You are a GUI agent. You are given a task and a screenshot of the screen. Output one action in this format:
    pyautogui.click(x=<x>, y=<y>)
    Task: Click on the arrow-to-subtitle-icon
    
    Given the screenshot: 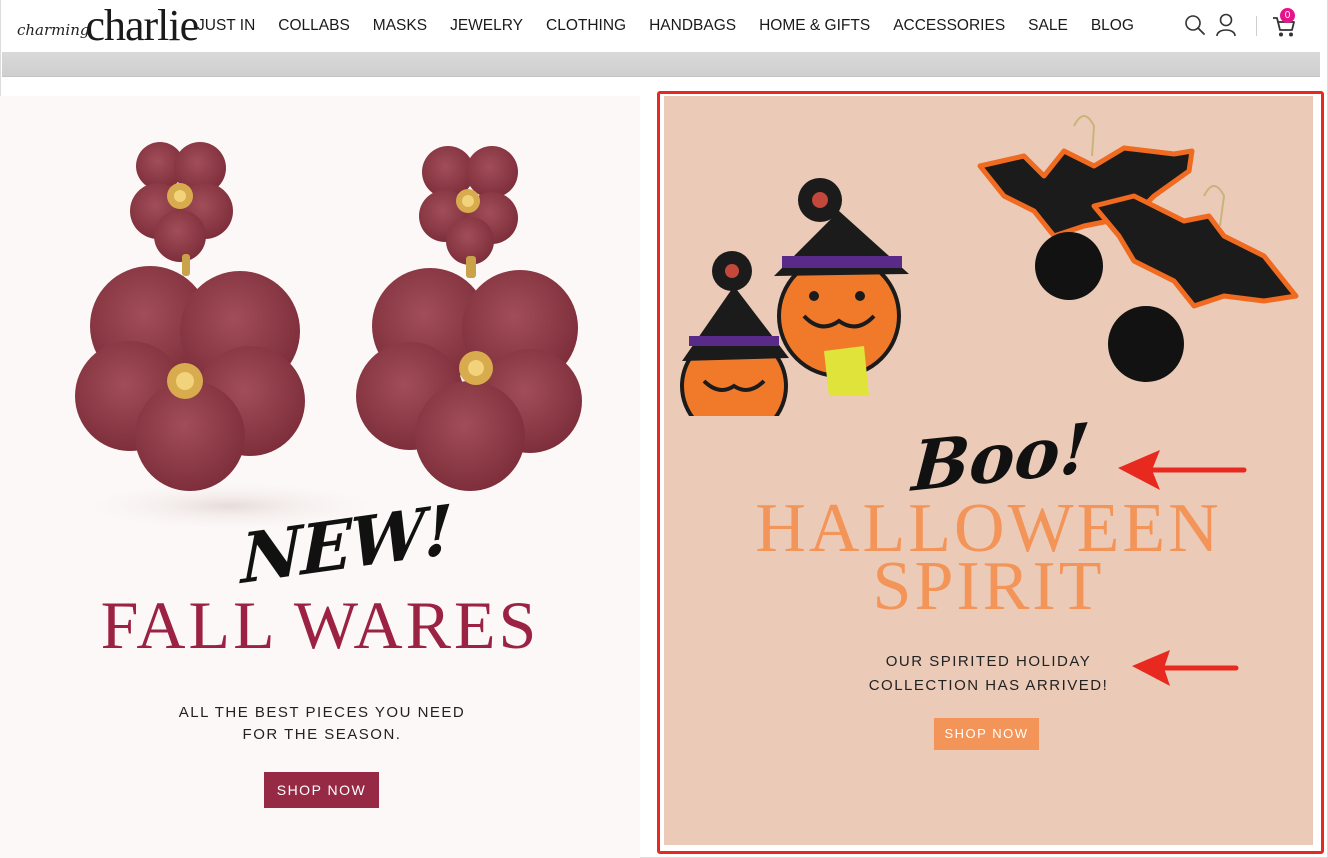 What is the action you would take?
    pyautogui.click(x=1185, y=668)
    